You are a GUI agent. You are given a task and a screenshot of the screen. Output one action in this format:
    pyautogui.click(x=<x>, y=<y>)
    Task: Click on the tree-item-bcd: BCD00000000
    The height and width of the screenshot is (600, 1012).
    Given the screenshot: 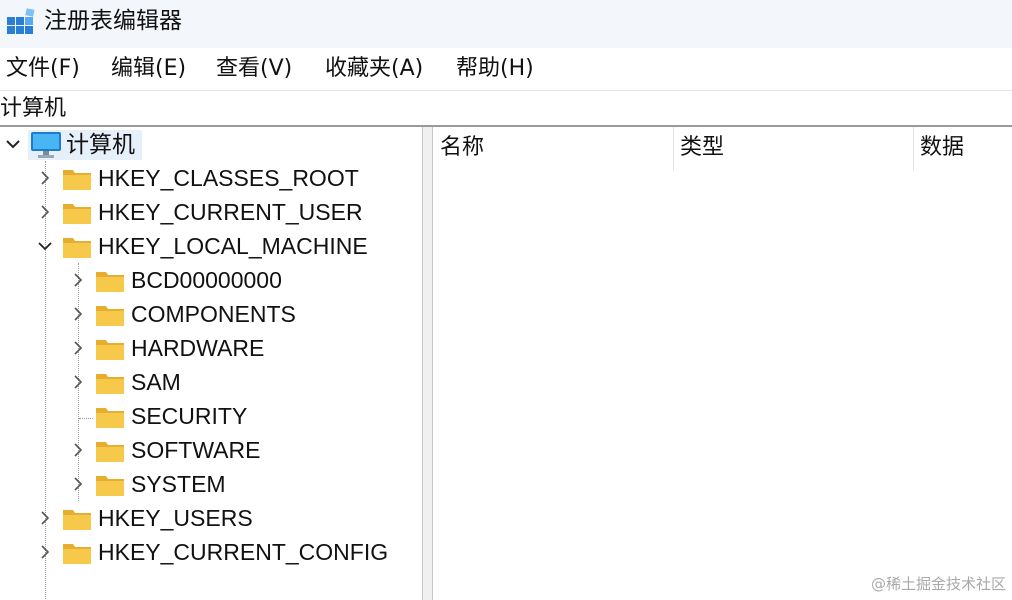 What is the action you would take?
    pyautogui.click(x=210, y=280)
    